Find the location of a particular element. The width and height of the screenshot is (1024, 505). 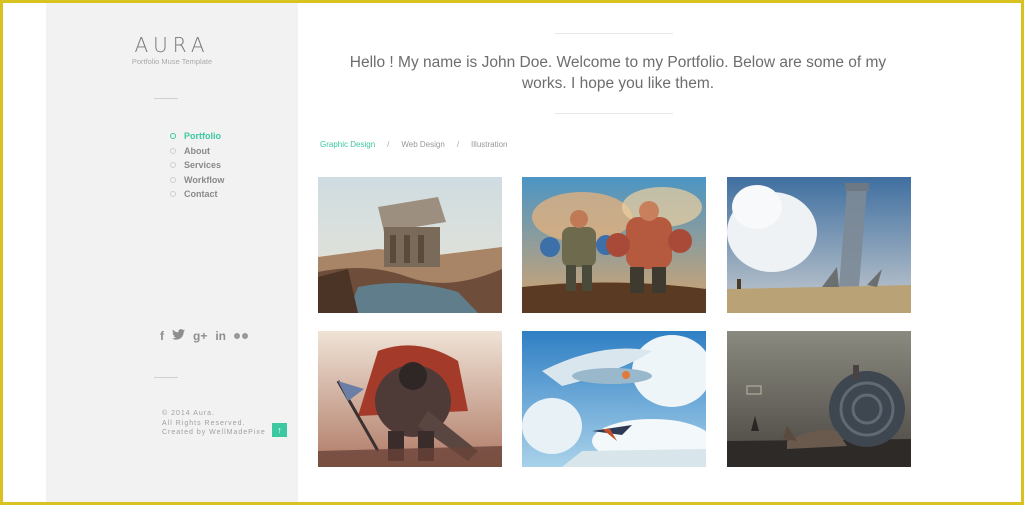

site-tagline: Portfolio Muse Template is located at coordinates (172, 61).